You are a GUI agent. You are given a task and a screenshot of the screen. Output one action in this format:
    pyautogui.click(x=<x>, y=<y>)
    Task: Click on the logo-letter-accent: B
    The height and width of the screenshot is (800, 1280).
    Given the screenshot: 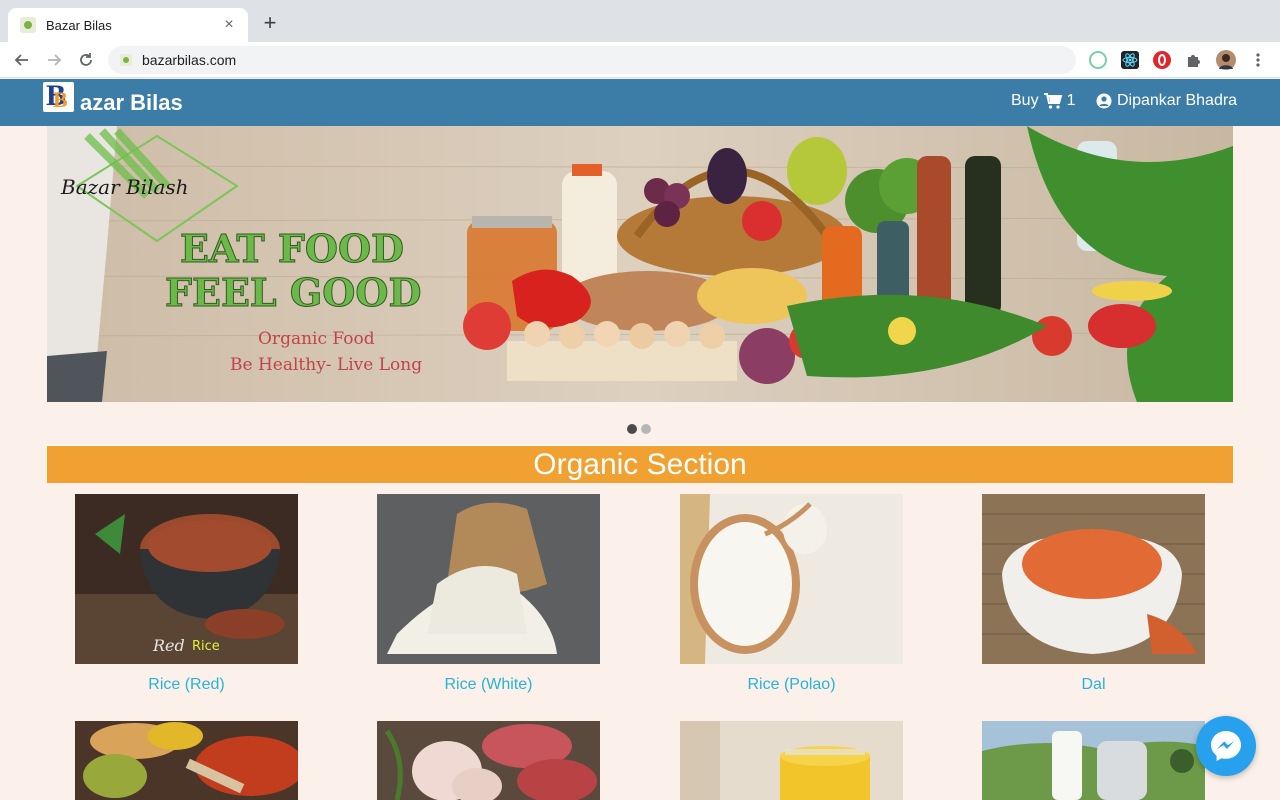 What is the action you would take?
    pyautogui.click(x=60, y=99)
    